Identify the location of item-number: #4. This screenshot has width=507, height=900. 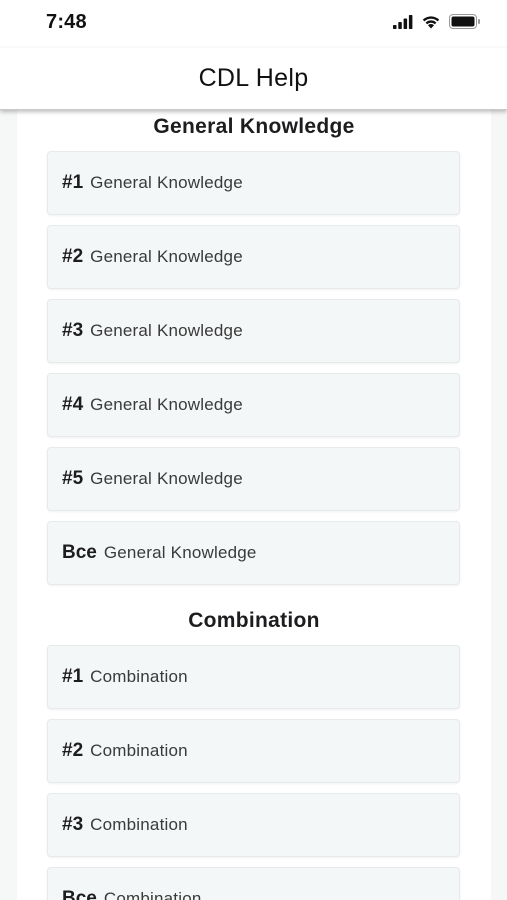
(73, 404).